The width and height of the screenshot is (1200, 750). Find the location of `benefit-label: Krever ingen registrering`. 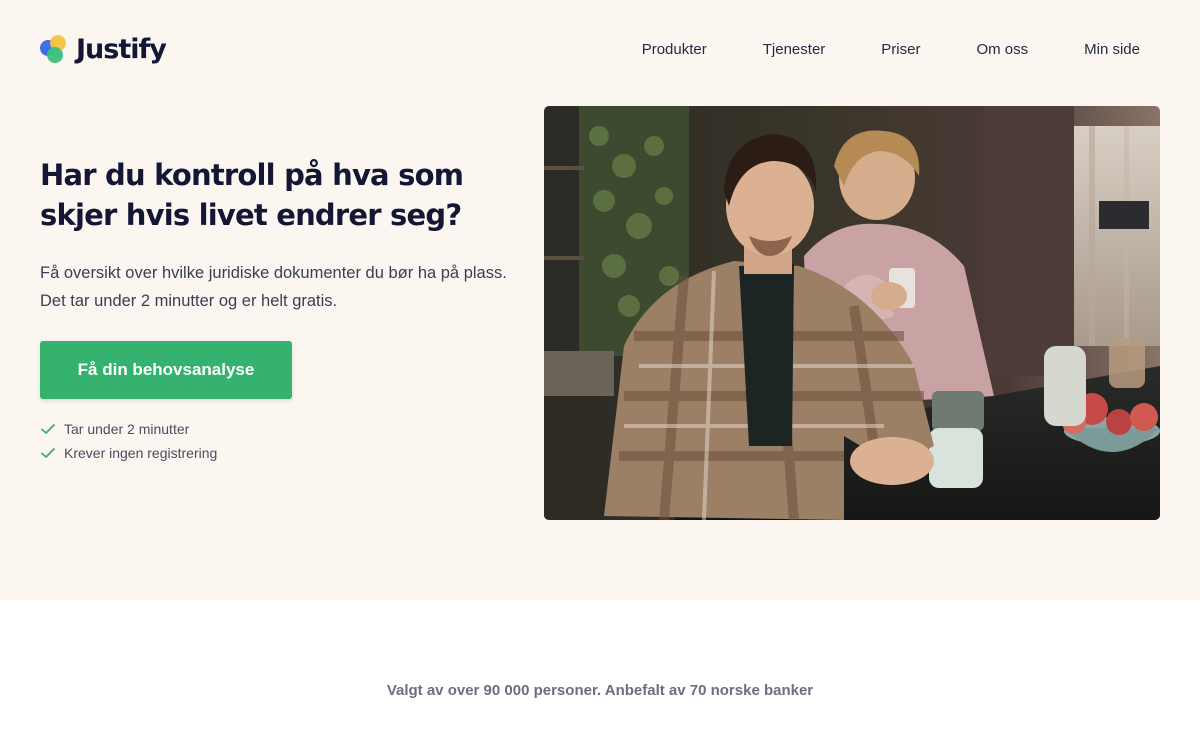

benefit-label: Krever ingen registrering is located at coordinates (141, 453).